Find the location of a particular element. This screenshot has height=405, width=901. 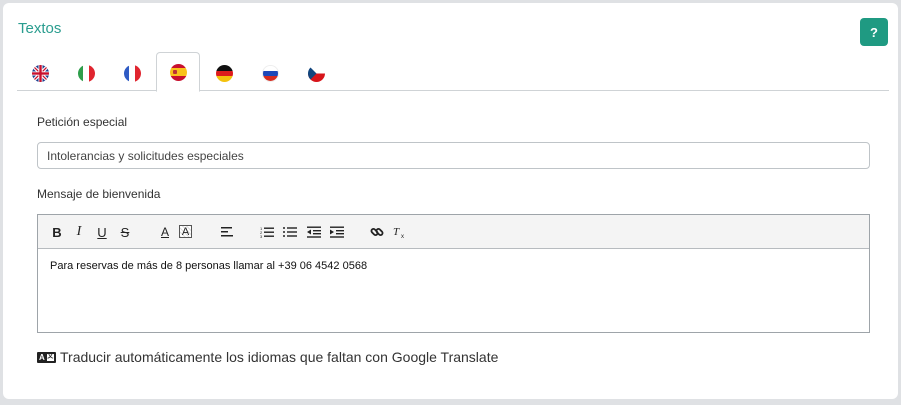

section-title: Textos is located at coordinates (40, 28).